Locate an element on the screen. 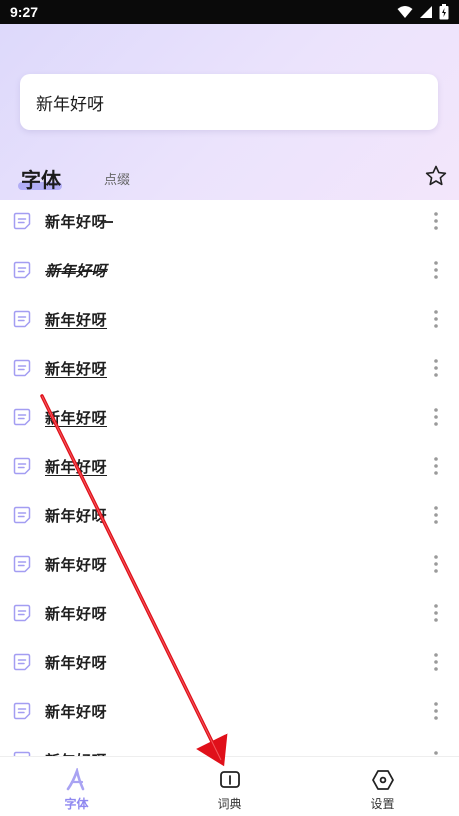 The height and width of the screenshot is (816, 459). font-icon is located at coordinates (75, 779).